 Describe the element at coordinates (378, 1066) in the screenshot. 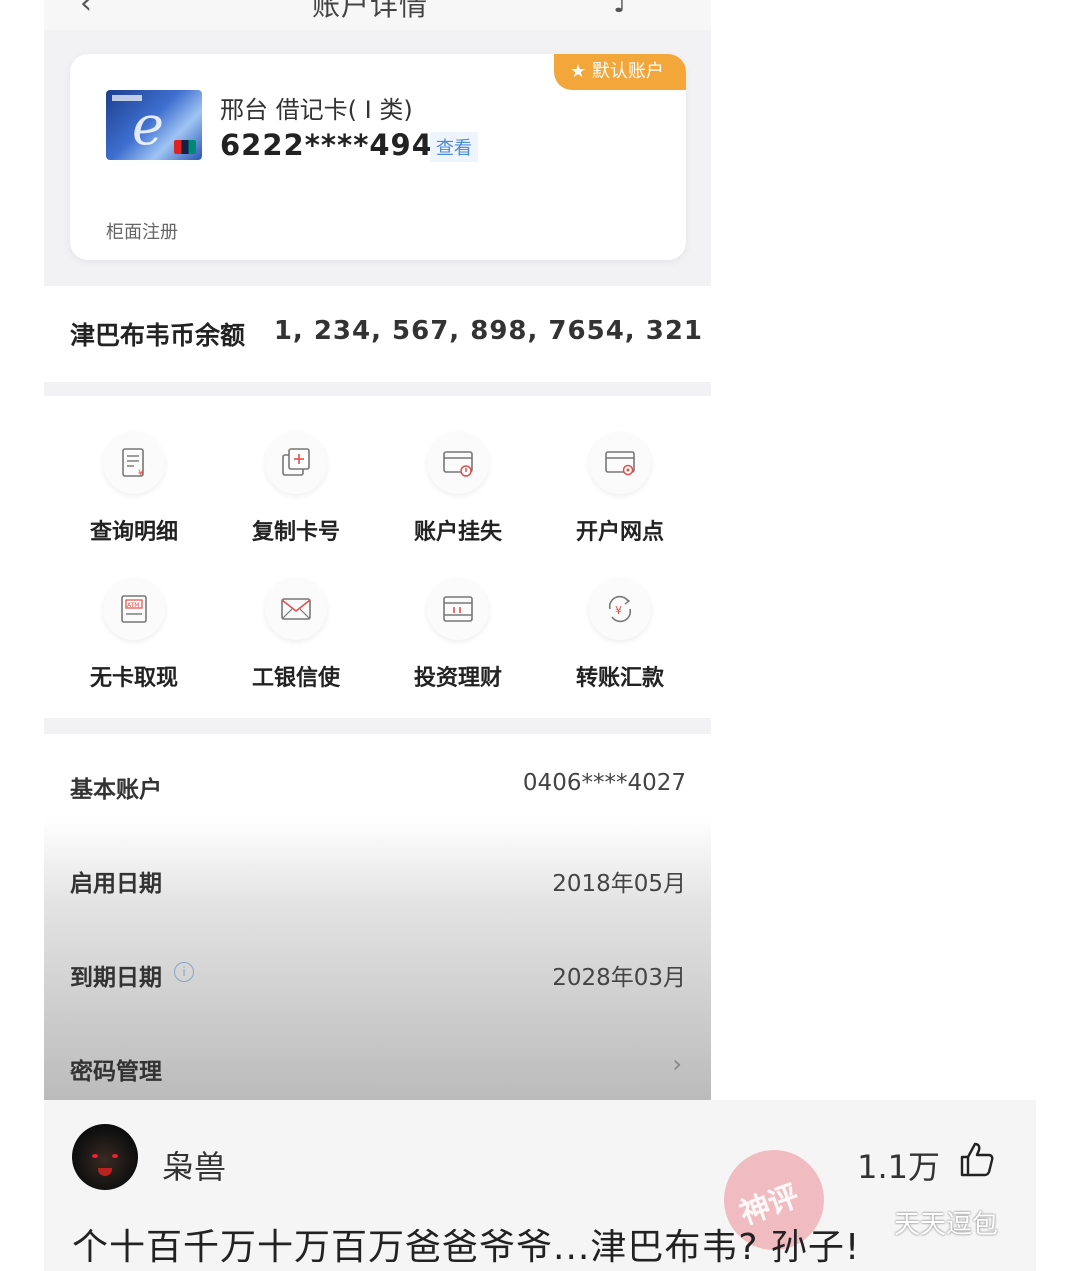

I see `password-row: 密码管理 ›` at that location.